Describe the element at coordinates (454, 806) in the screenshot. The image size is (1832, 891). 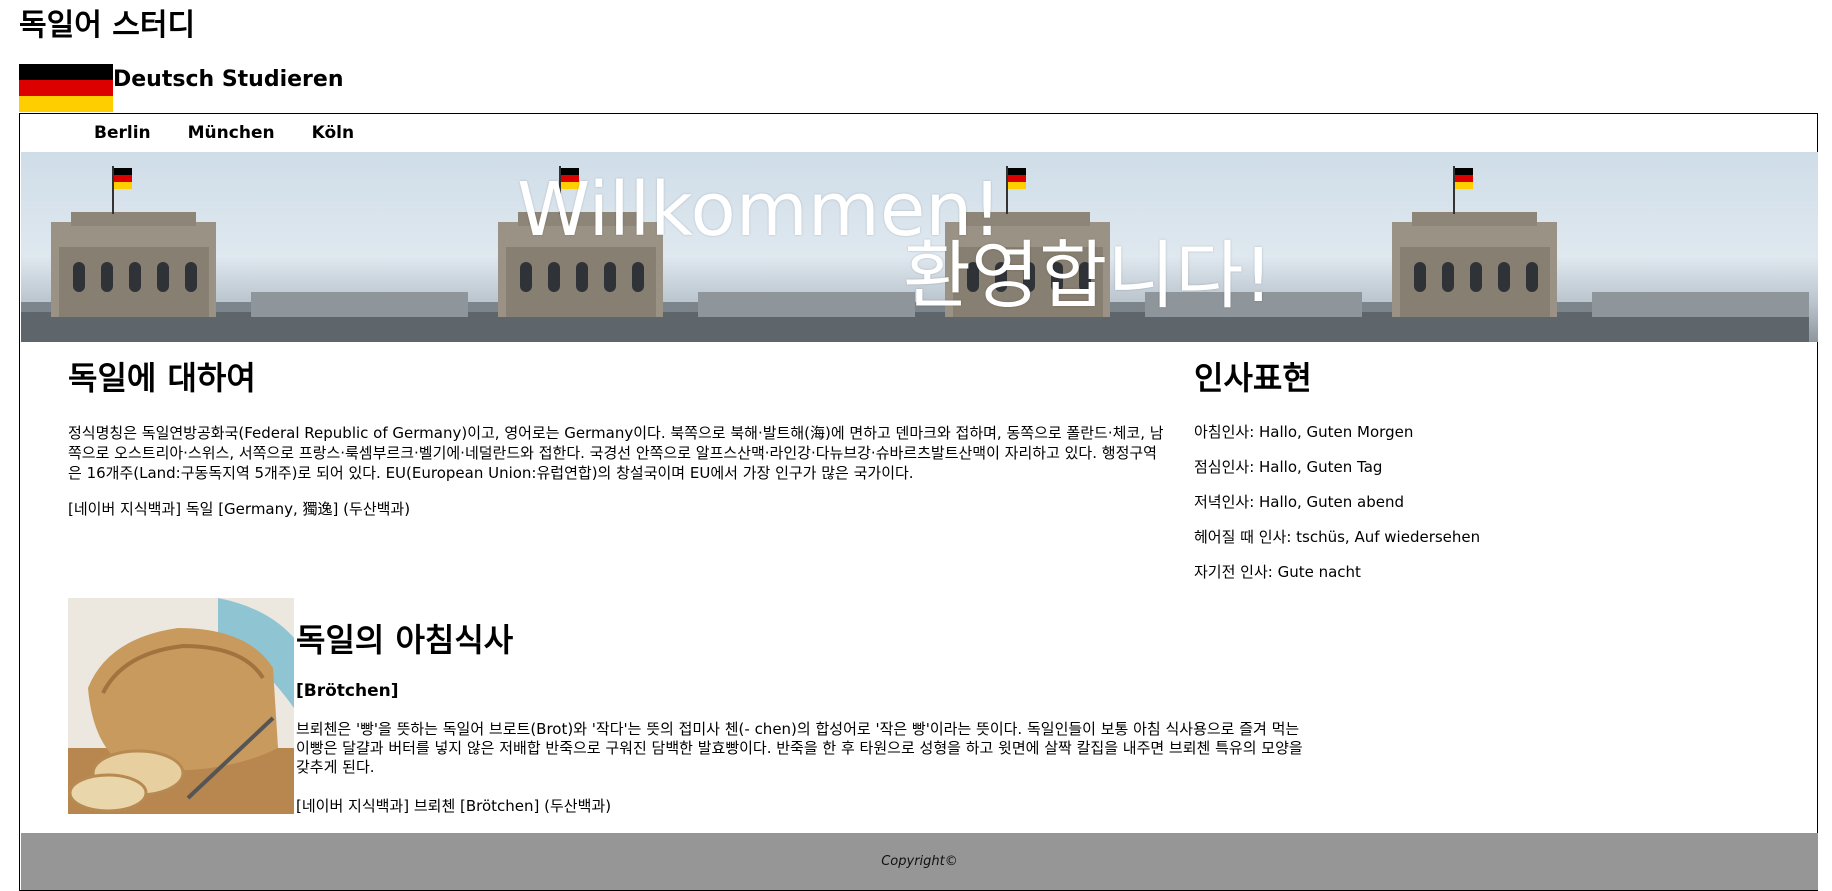
I see `broetchen-source: [네이버 지식백과] 브뢰첸 [Brötchen] (두산백과)` at that location.